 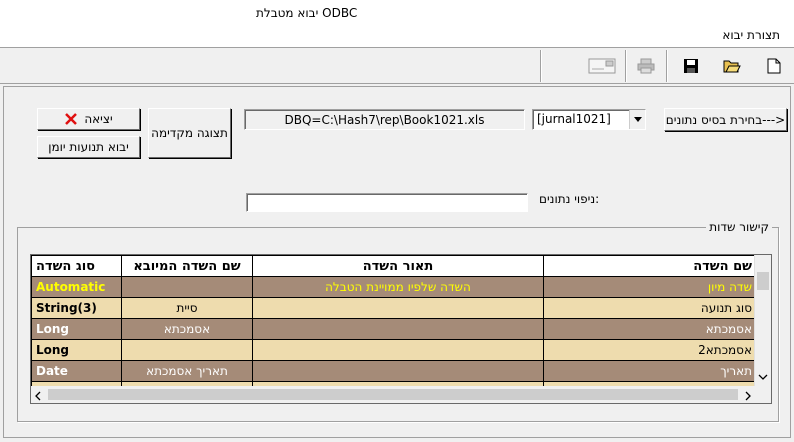 What do you see at coordinates (650, 287) in the screenshot?
I see `cell-field-name: שדה מיון` at bounding box center [650, 287].